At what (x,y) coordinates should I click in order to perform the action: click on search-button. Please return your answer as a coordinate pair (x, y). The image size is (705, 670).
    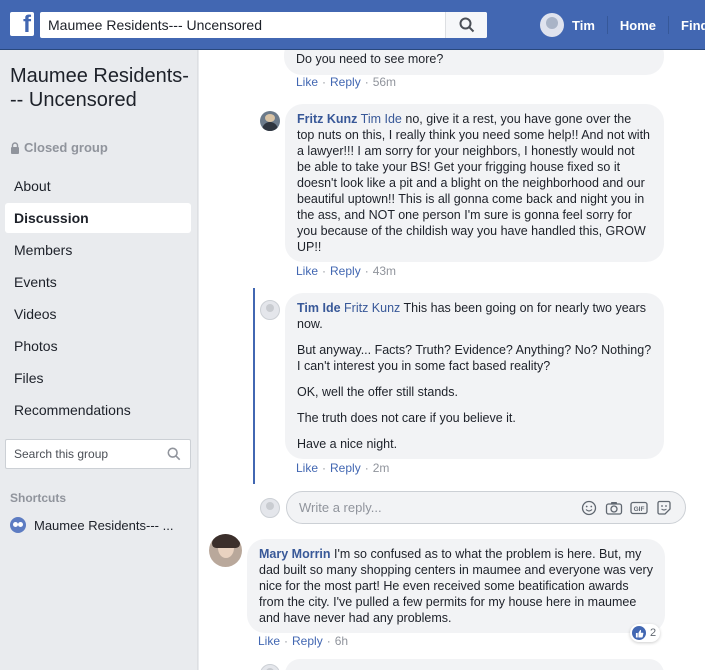
    Looking at the image, I should click on (466, 25).